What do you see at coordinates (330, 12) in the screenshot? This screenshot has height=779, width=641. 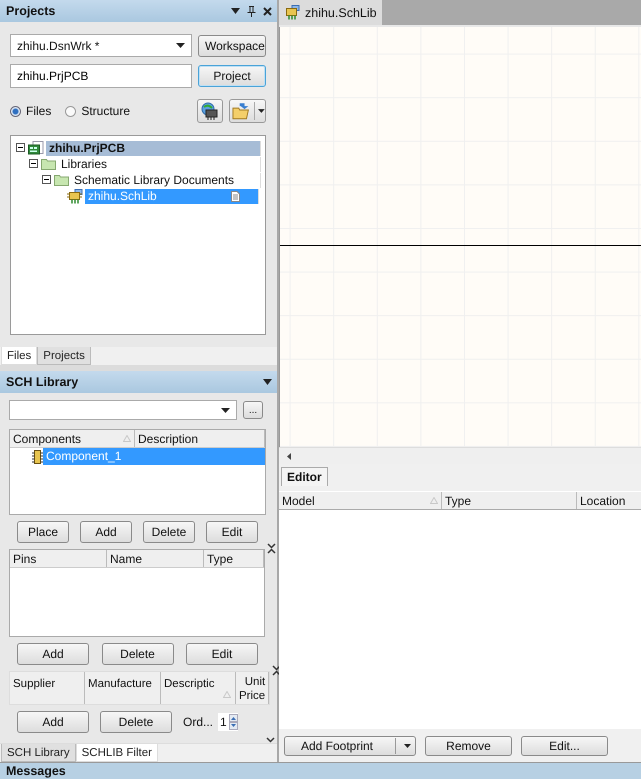 I see `document-tab: zhihu.SchLib` at bounding box center [330, 12].